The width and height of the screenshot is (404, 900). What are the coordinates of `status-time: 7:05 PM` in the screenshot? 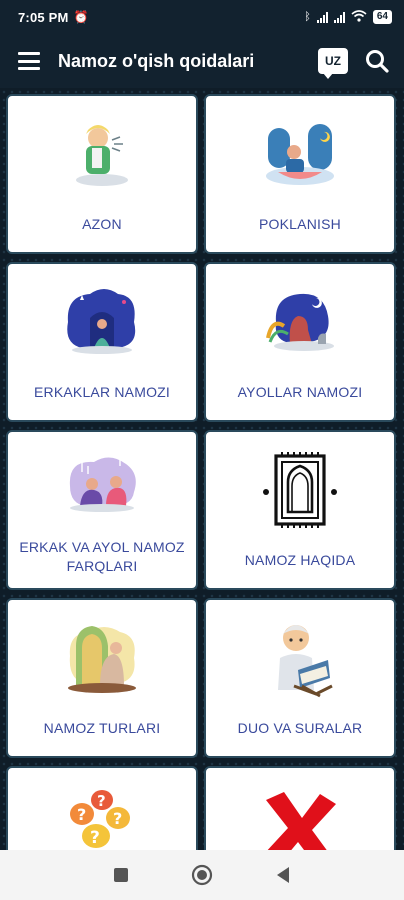 It's located at (43, 17).